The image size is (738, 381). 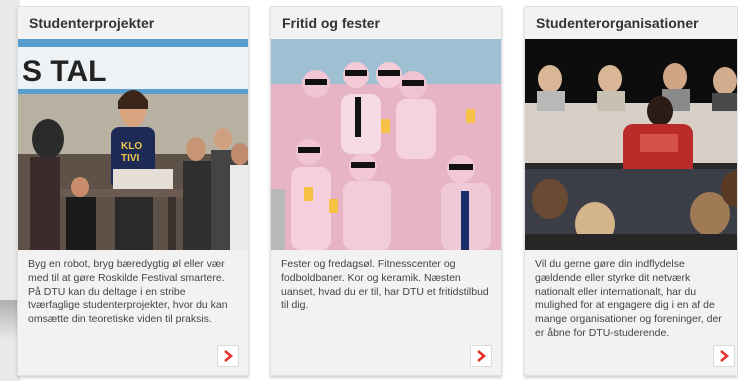 I want to click on card-title: Fritid og fester, so click(x=386, y=23).